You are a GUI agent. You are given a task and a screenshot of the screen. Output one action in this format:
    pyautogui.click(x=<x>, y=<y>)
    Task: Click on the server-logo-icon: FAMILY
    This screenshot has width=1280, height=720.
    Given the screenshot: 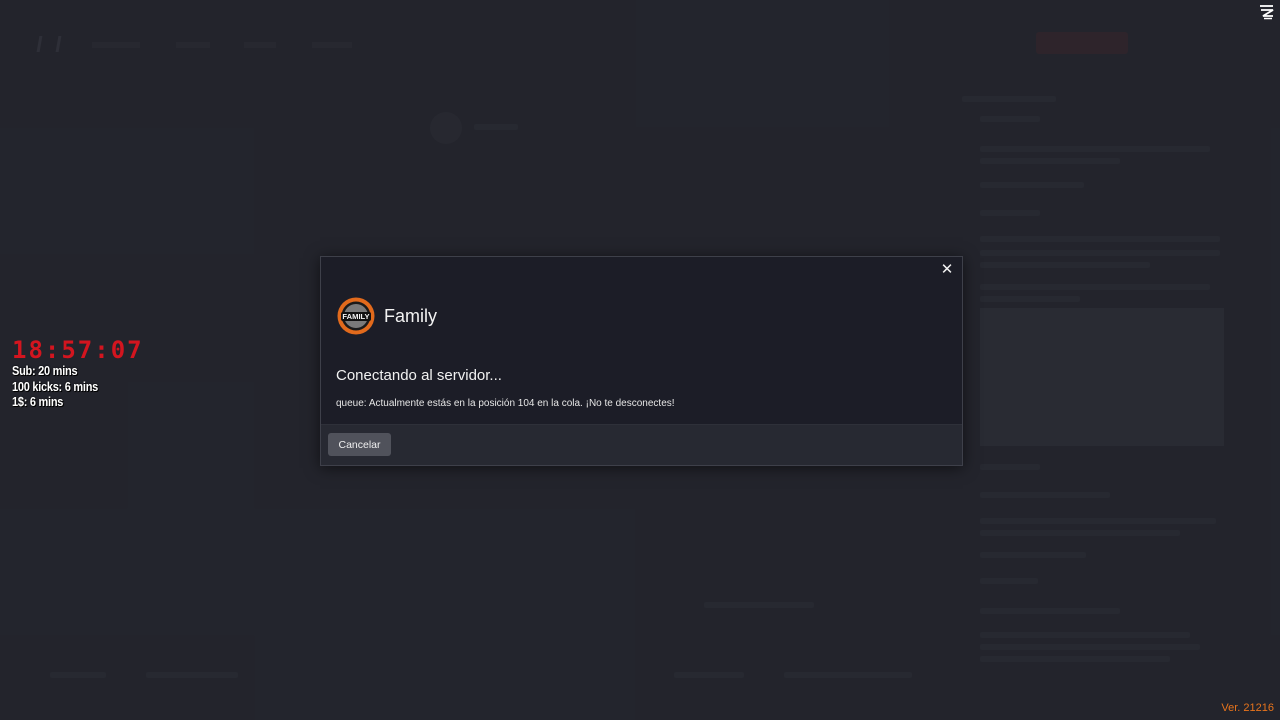 What is the action you would take?
    pyautogui.click(x=356, y=316)
    